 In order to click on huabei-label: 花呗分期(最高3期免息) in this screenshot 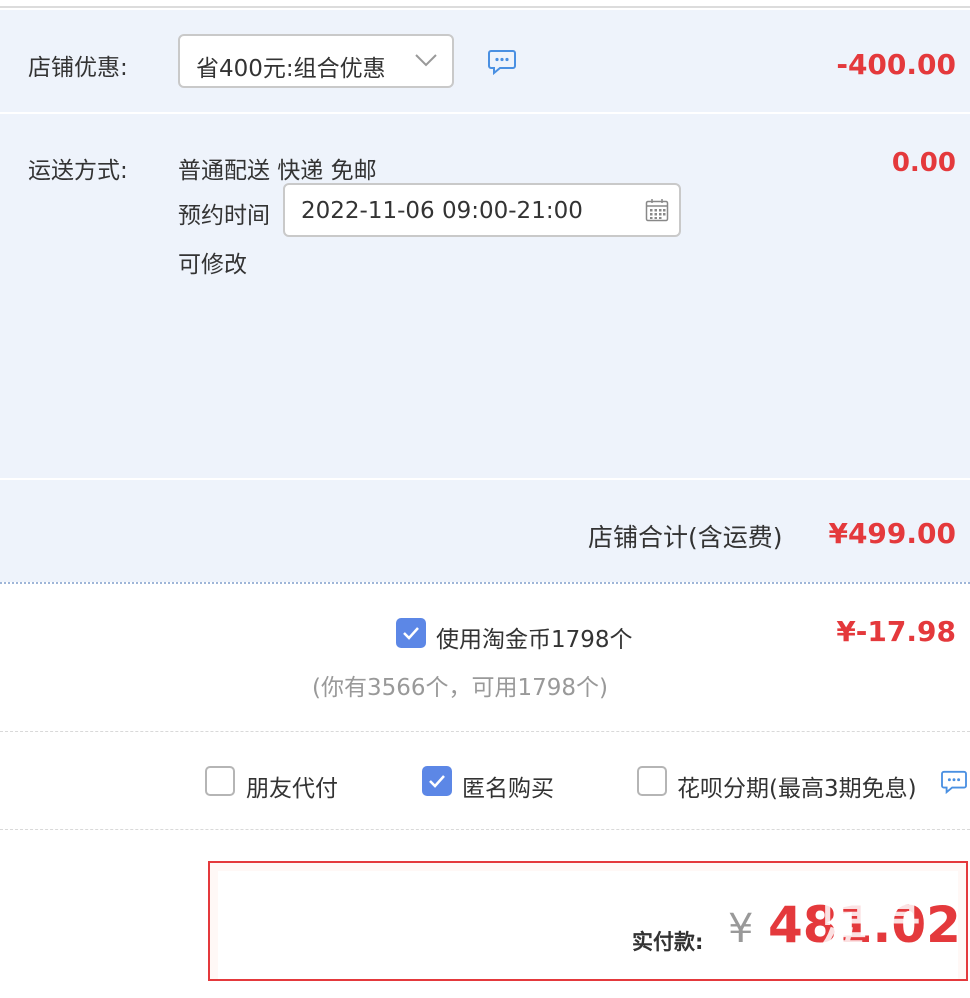, I will do `click(797, 789)`.